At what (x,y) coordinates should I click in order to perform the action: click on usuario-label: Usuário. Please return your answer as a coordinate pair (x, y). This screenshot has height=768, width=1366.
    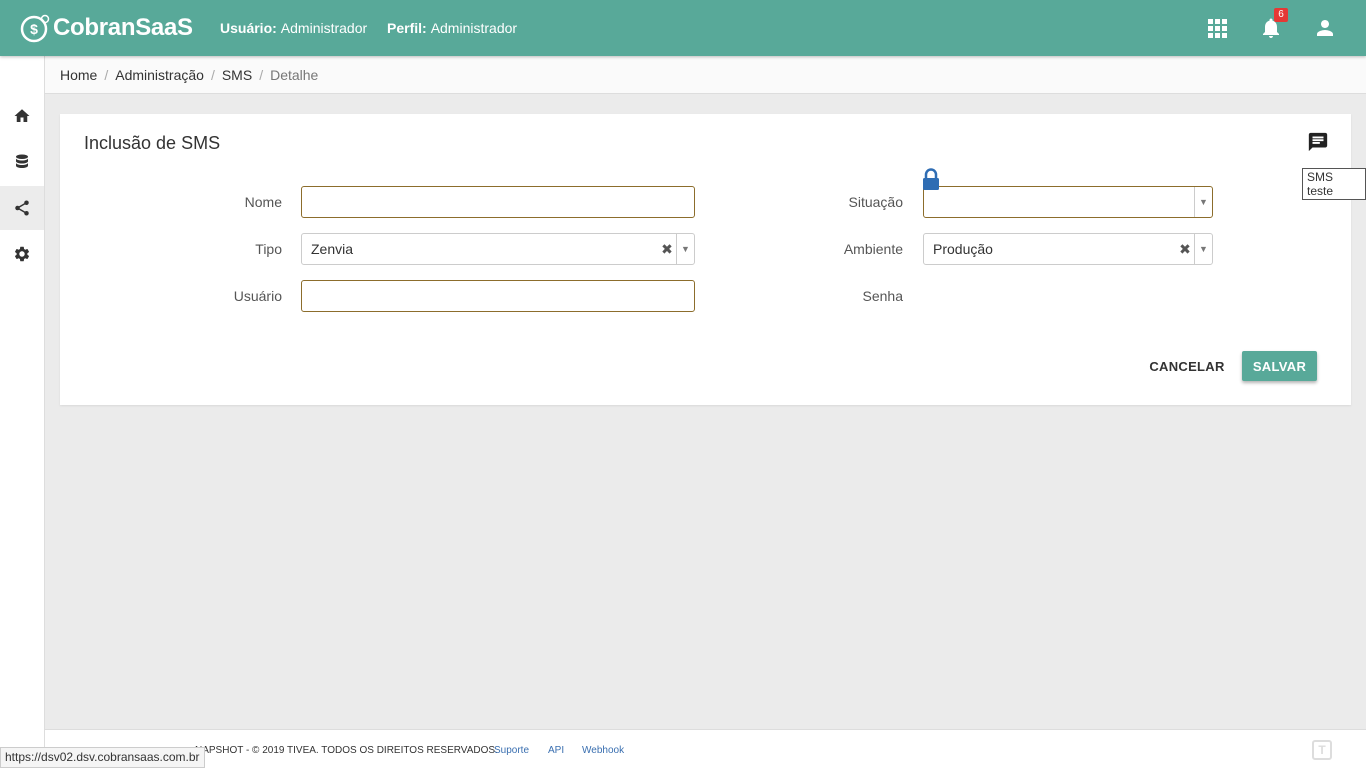
    Looking at the image, I should click on (257, 296).